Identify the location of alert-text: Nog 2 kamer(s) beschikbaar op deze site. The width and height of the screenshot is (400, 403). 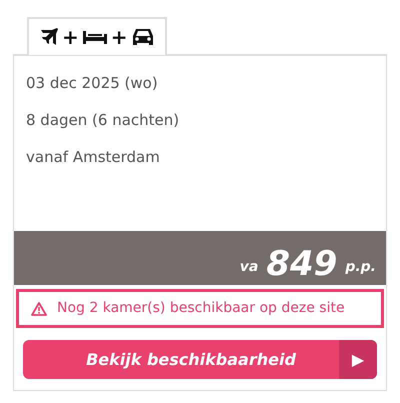
(201, 308).